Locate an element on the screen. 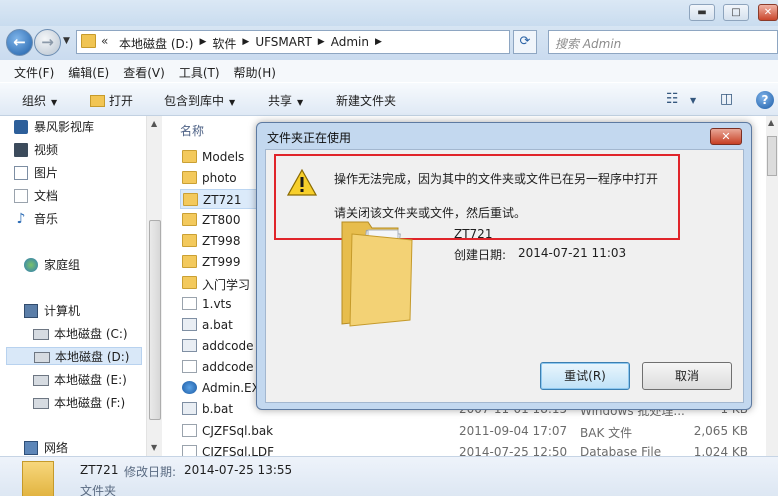  list-item-selected: ZT721 is located at coordinates (222, 199).